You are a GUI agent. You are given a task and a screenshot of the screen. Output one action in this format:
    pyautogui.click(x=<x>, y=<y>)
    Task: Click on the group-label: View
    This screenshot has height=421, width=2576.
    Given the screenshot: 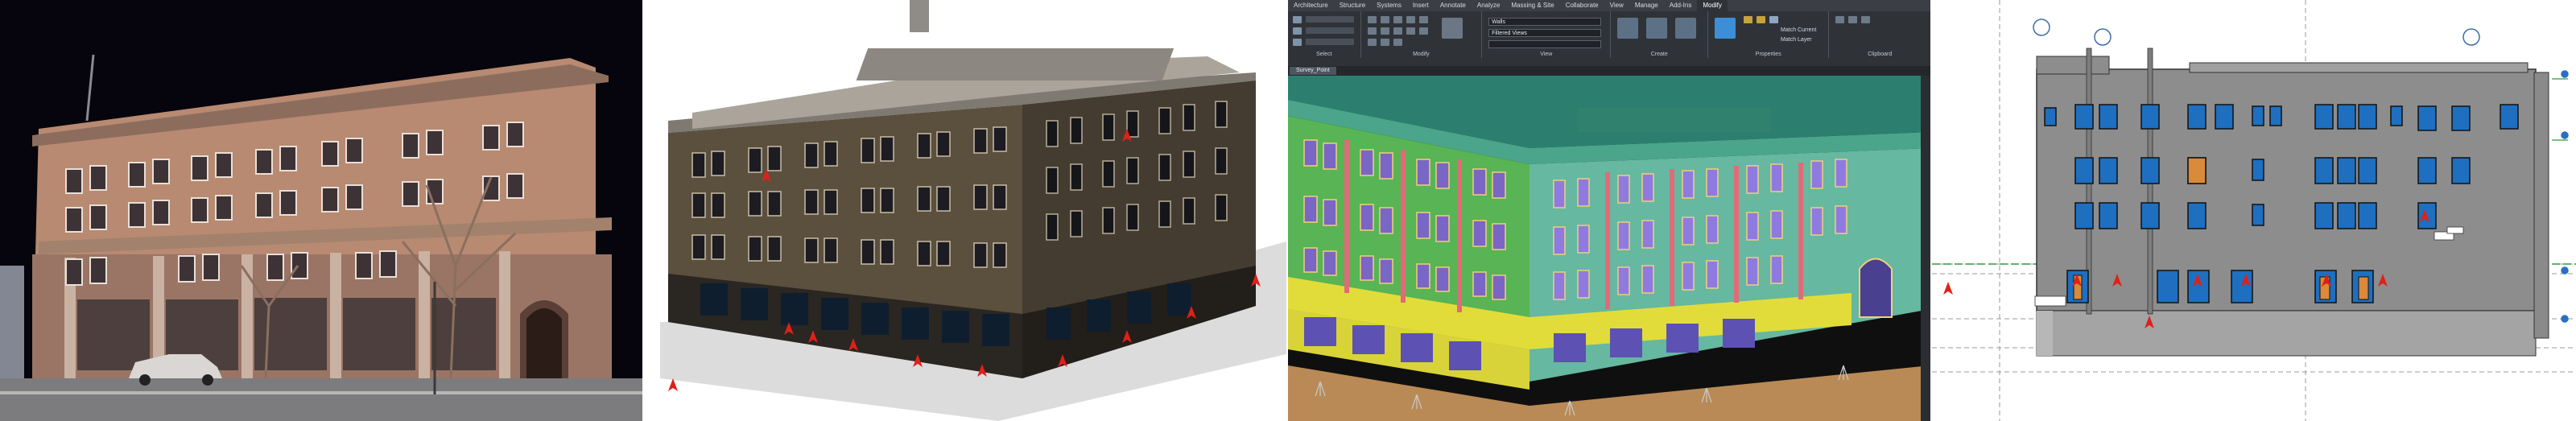 What is the action you would take?
    pyautogui.click(x=1546, y=54)
    